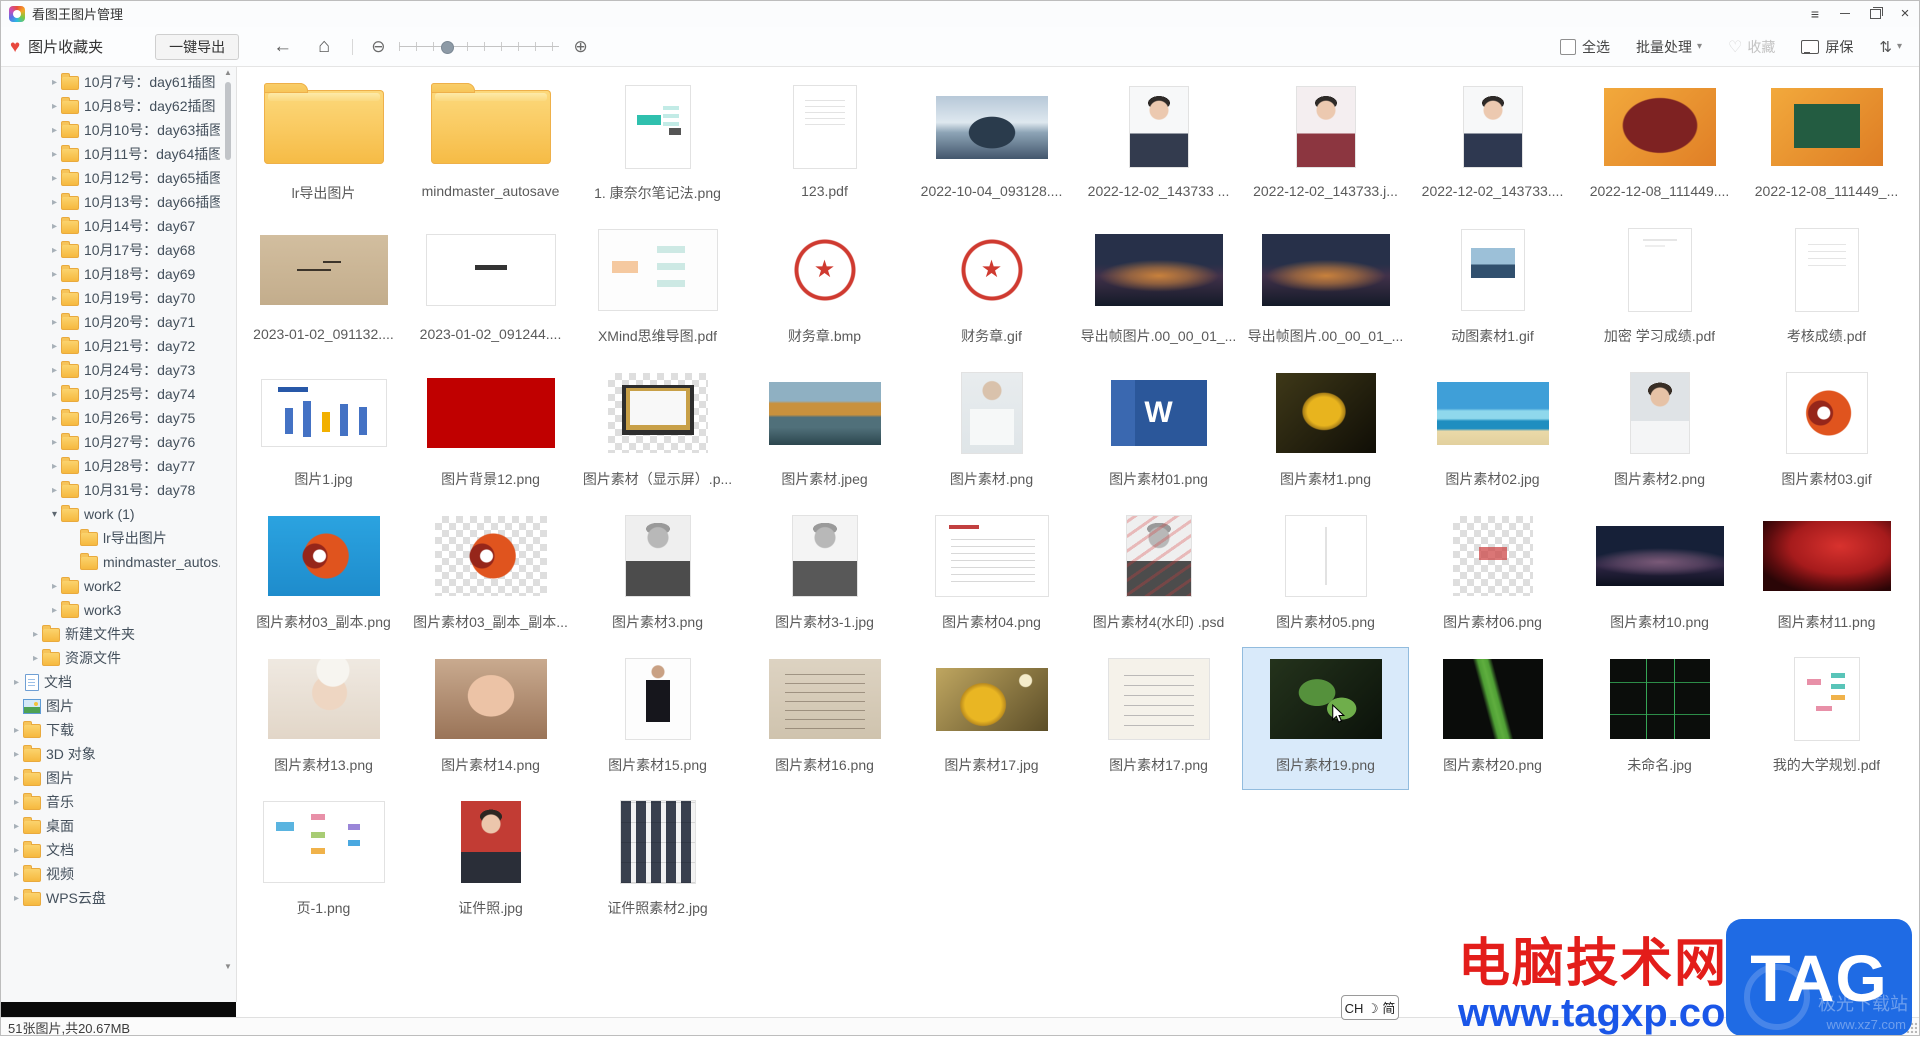 The width and height of the screenshot is (1920, 1037). What do you see at coordinates (54, 514) in the screenshot?
I see `collapse-arrow-icon: ▾` at bounding box center [54, 514].